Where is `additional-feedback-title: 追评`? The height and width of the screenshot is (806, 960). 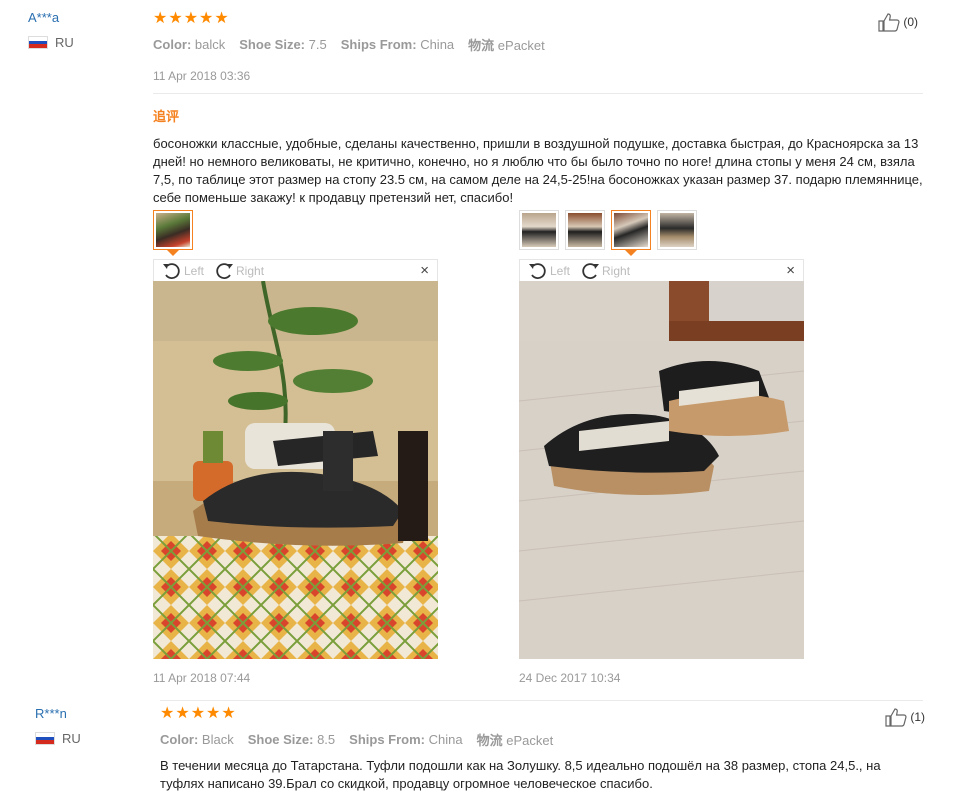
additional-feedback-title: 追评 is located at coordinates (166, 116).